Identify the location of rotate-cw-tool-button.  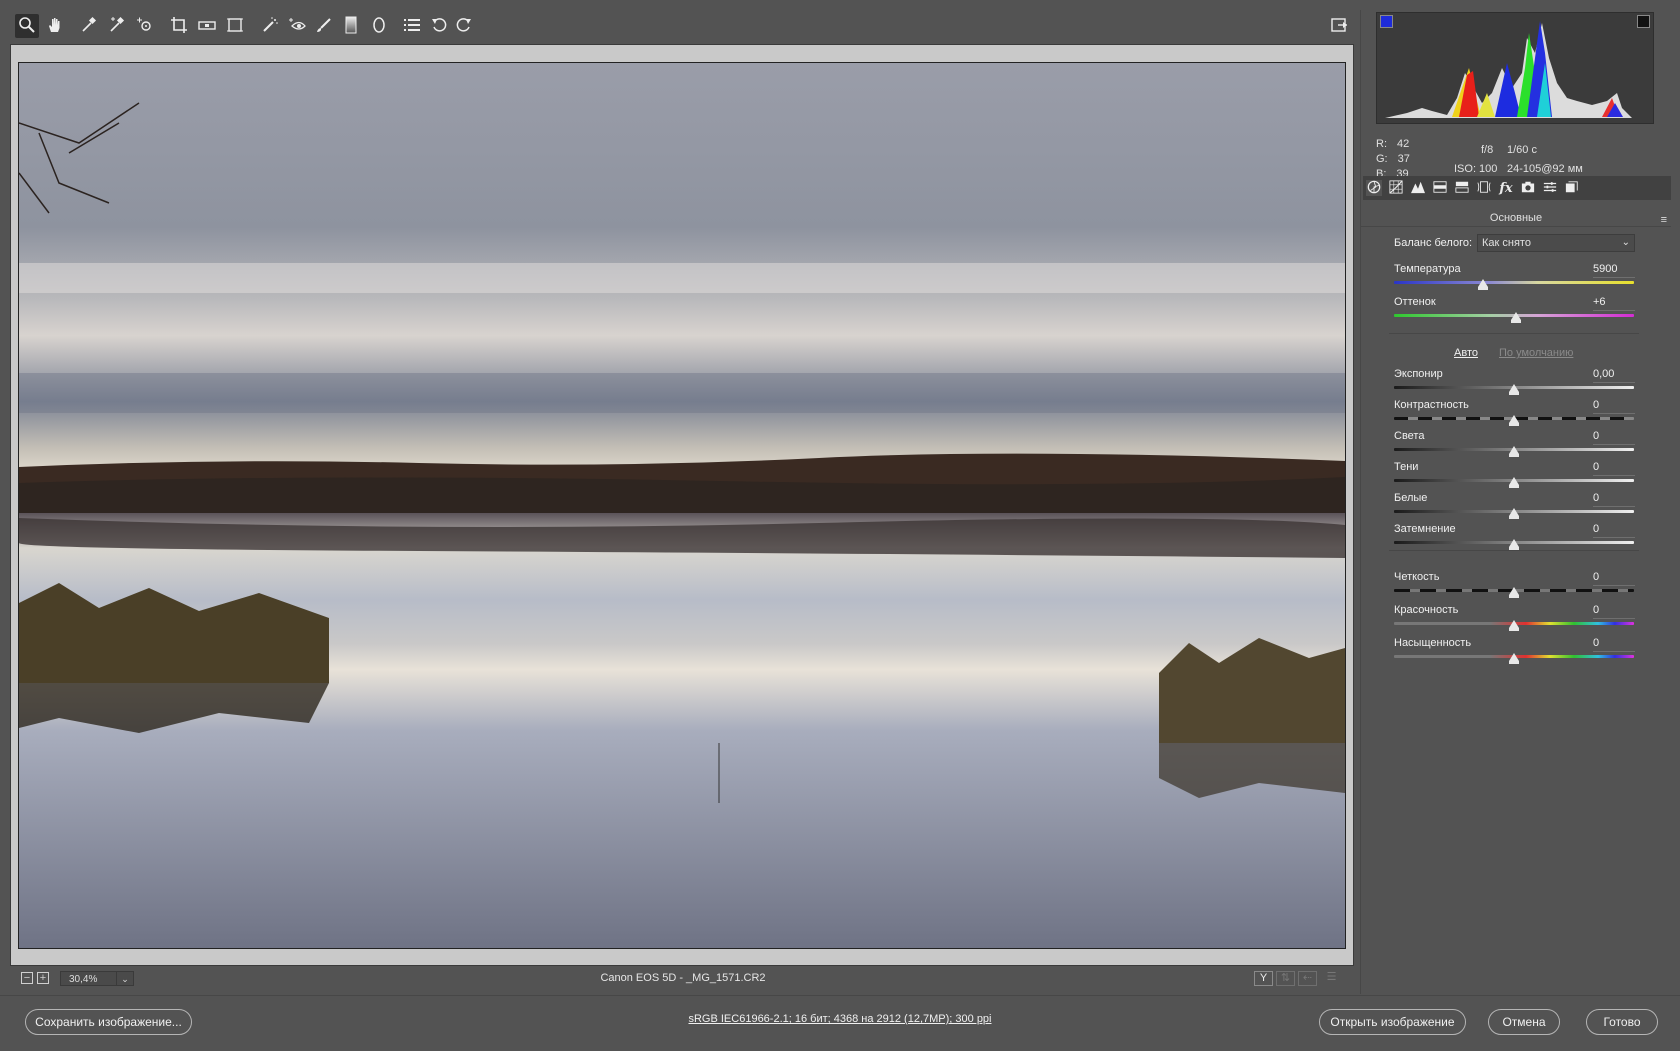
(464, 26).